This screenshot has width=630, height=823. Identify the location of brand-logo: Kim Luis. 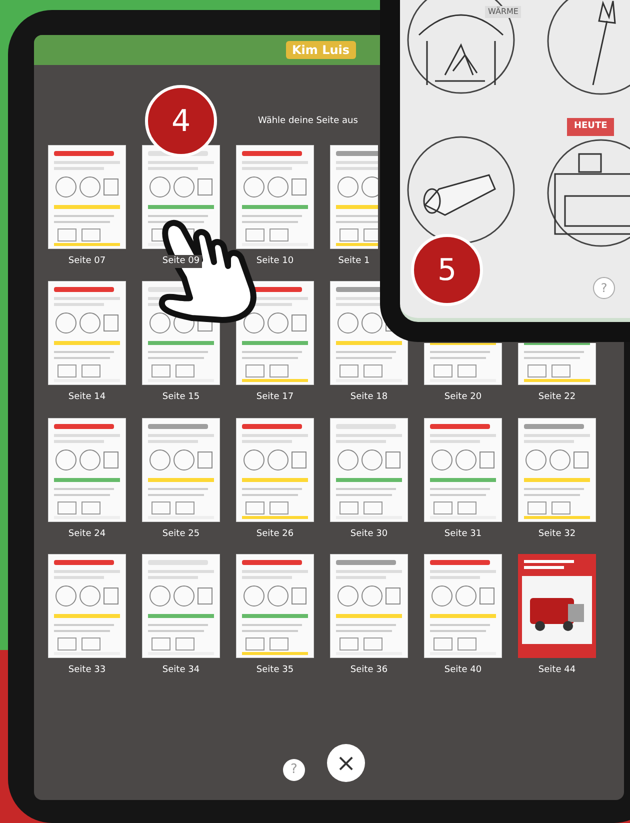
(321, 50).